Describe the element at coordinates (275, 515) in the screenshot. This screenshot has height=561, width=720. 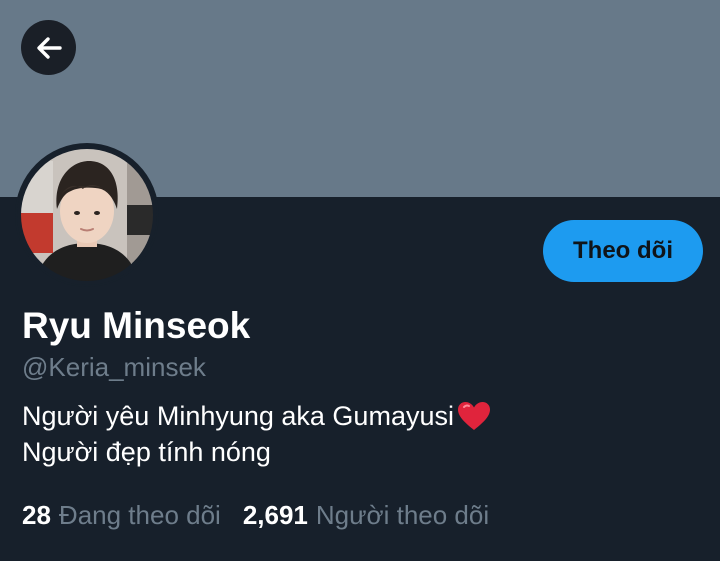
I see `followers-count: 2,691` at that location.